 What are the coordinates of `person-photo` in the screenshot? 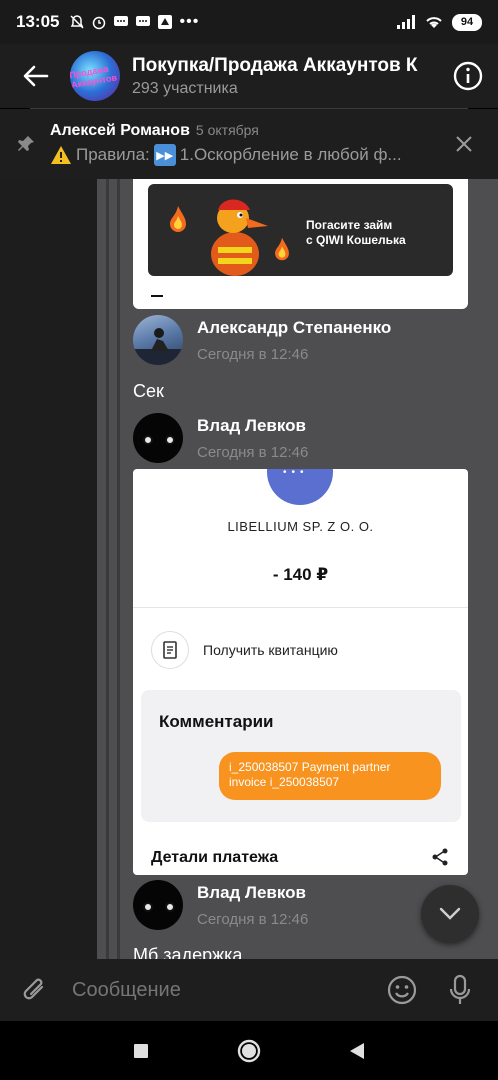 It's located at (158, 346).